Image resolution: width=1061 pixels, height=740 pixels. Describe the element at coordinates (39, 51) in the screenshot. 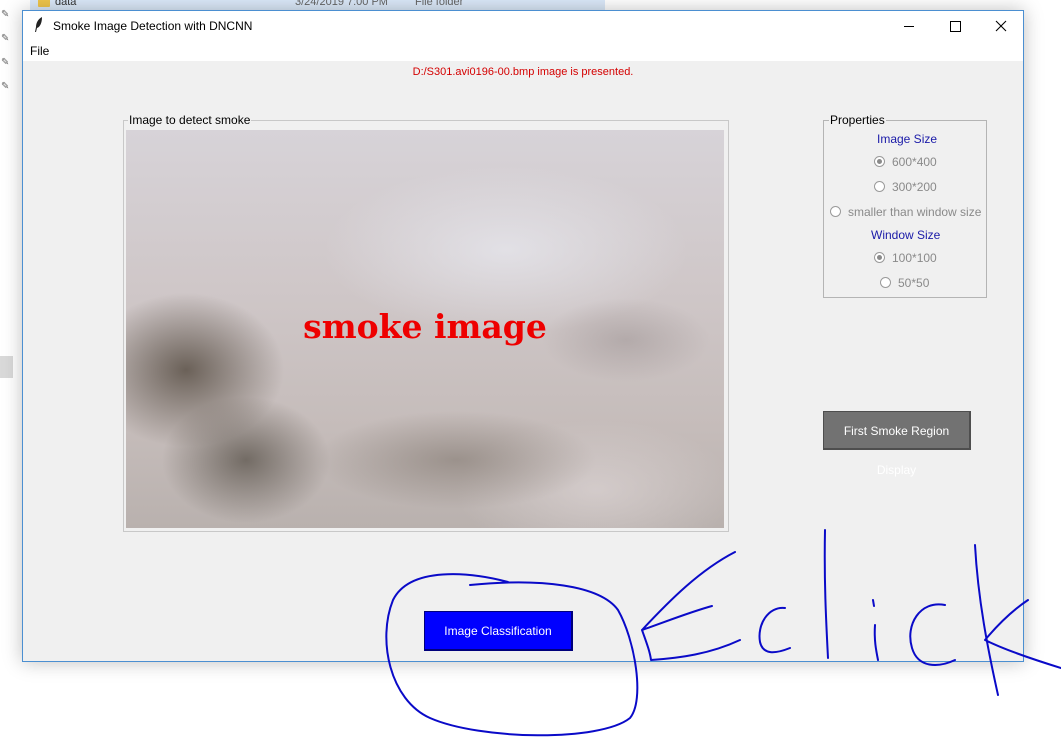

I see `menu-file: File` at that location.